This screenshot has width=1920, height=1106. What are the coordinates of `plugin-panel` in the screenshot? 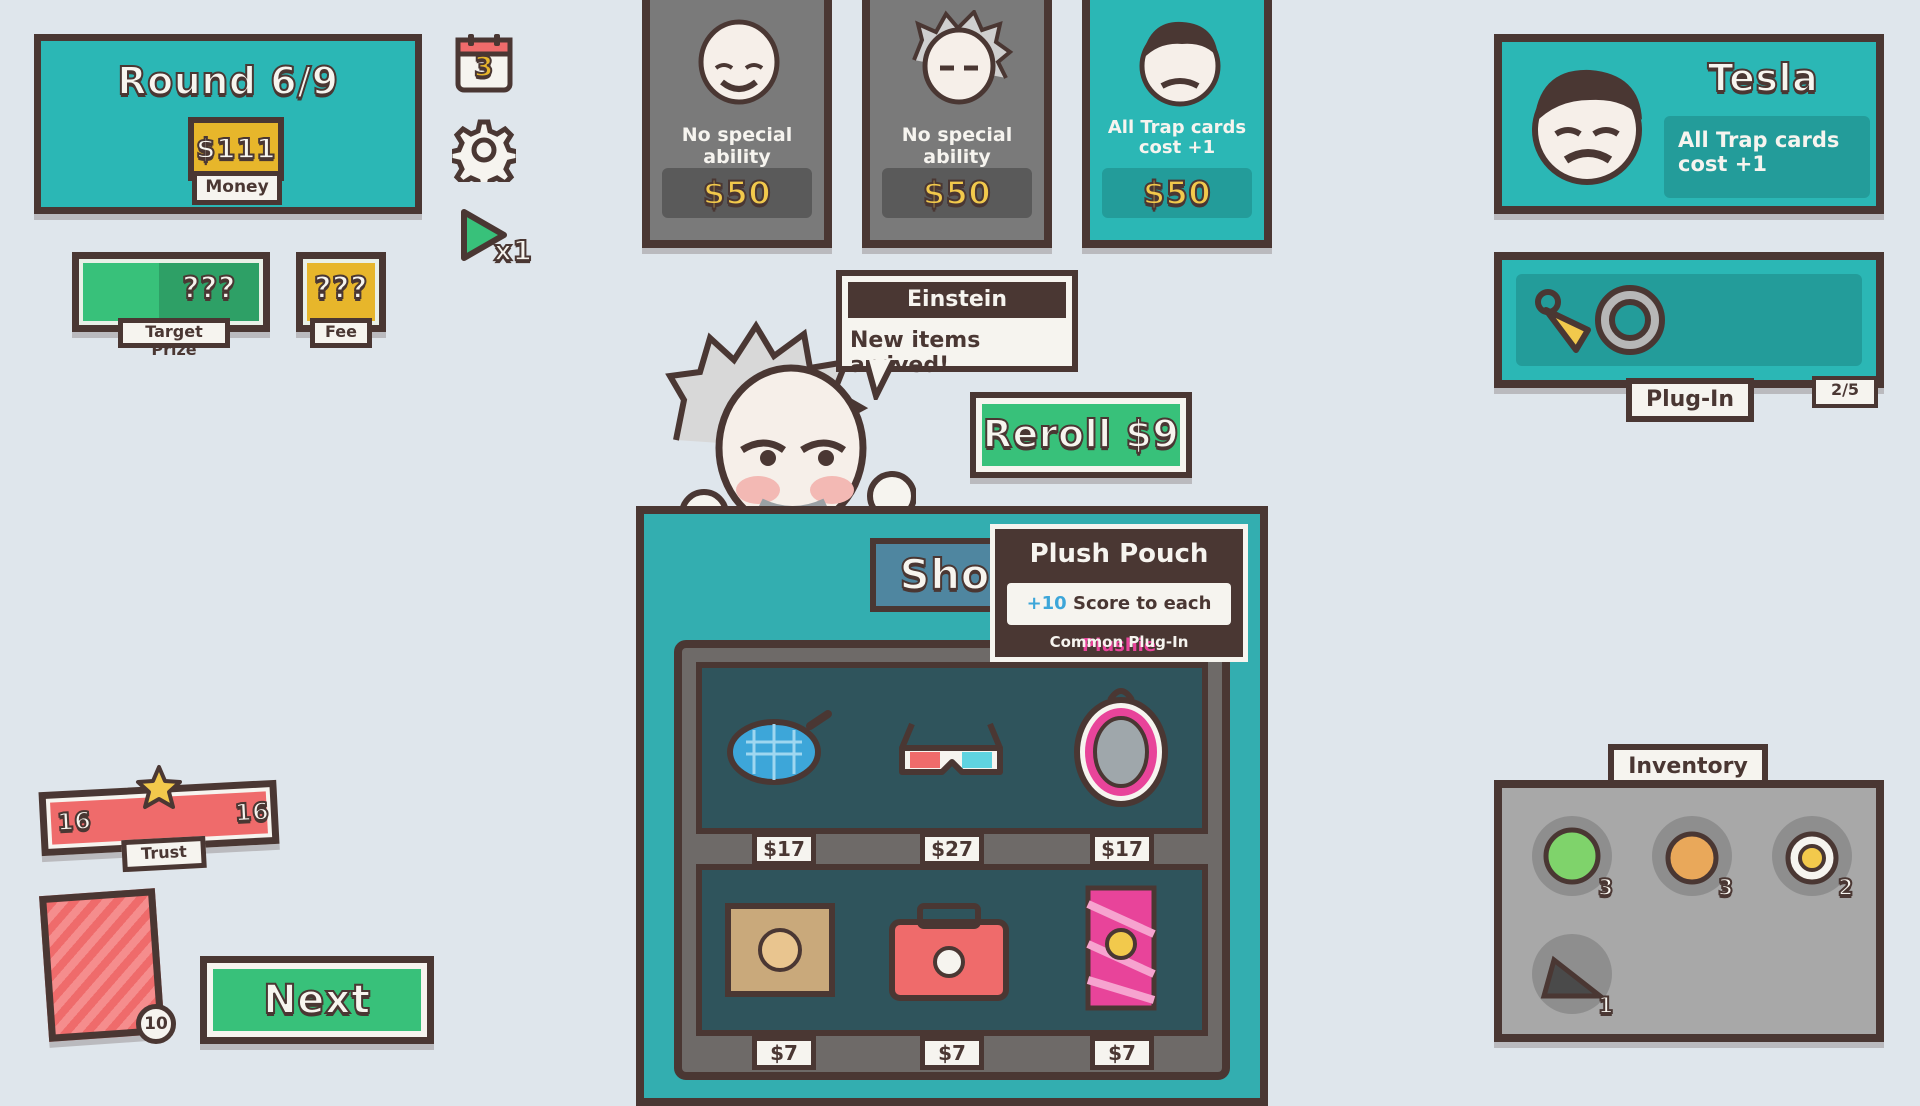 It's located at (1689, 320).